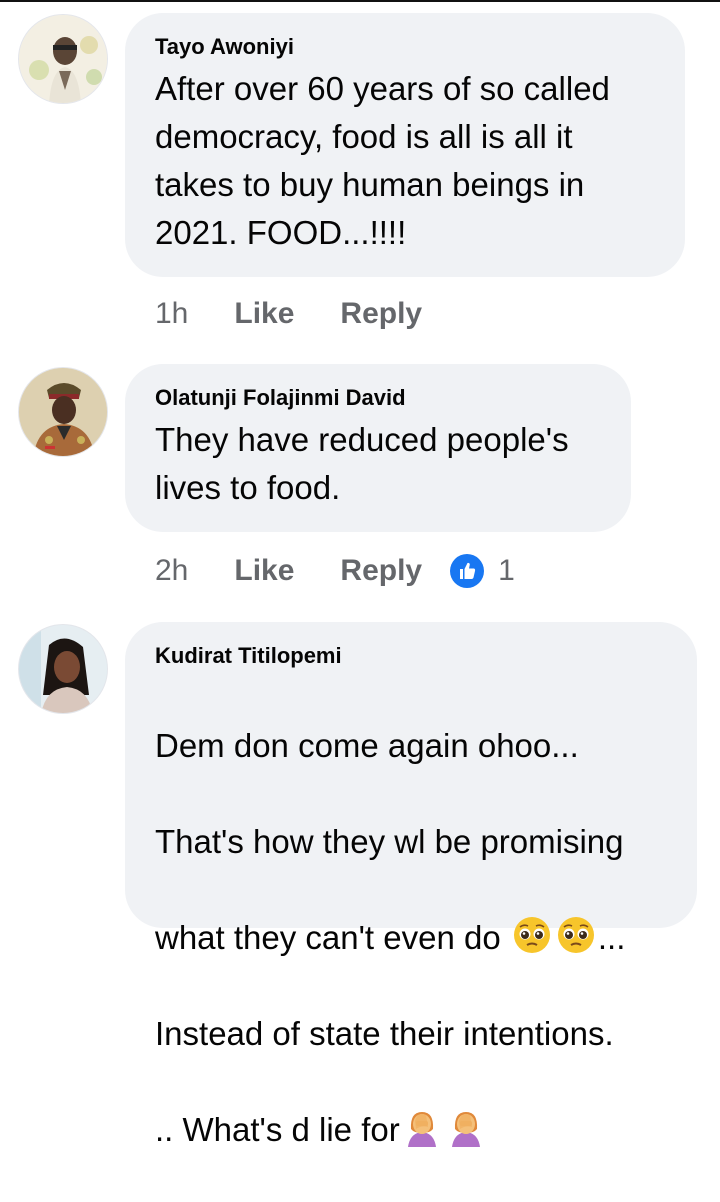 The height and width of the screenshot is (1202, 720). Describe the element at coordinates (467, 571) in the screenshot. I see `like-thumb-icon` at that location.